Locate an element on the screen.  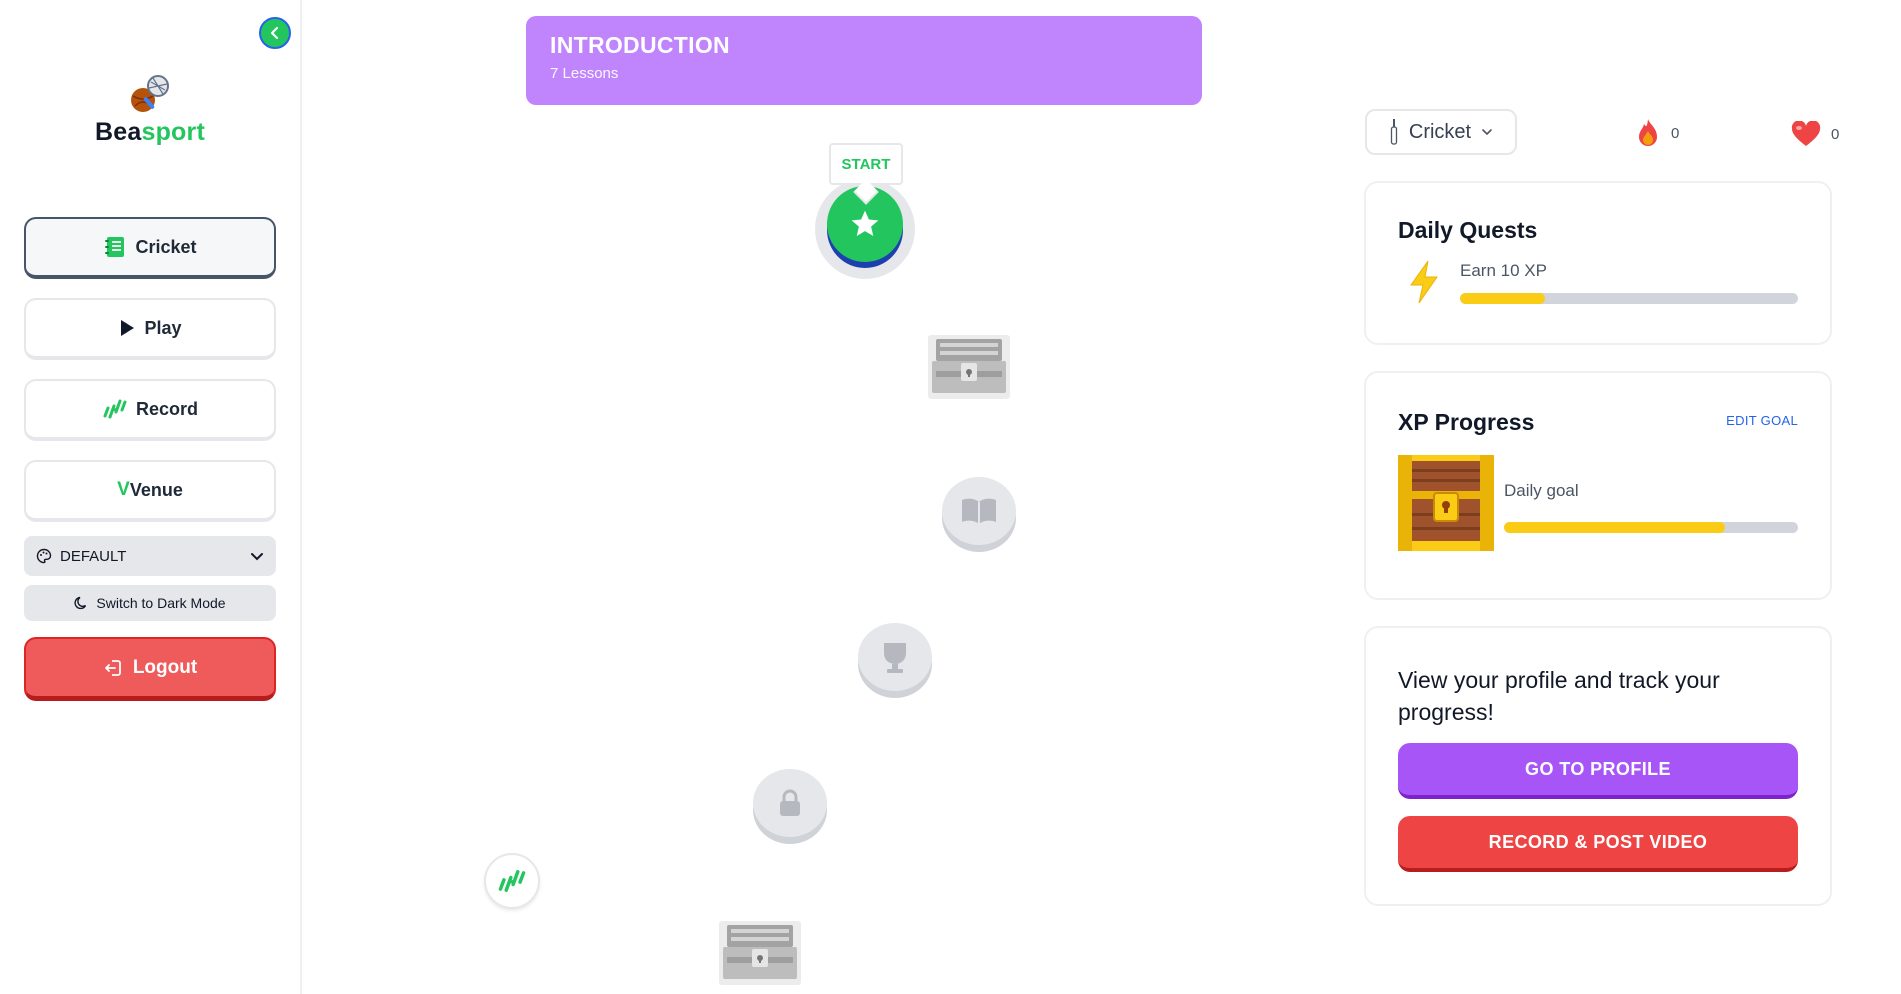
go-to-profile-label: GO TO PROFILE is located at coordinates (1598, 768).